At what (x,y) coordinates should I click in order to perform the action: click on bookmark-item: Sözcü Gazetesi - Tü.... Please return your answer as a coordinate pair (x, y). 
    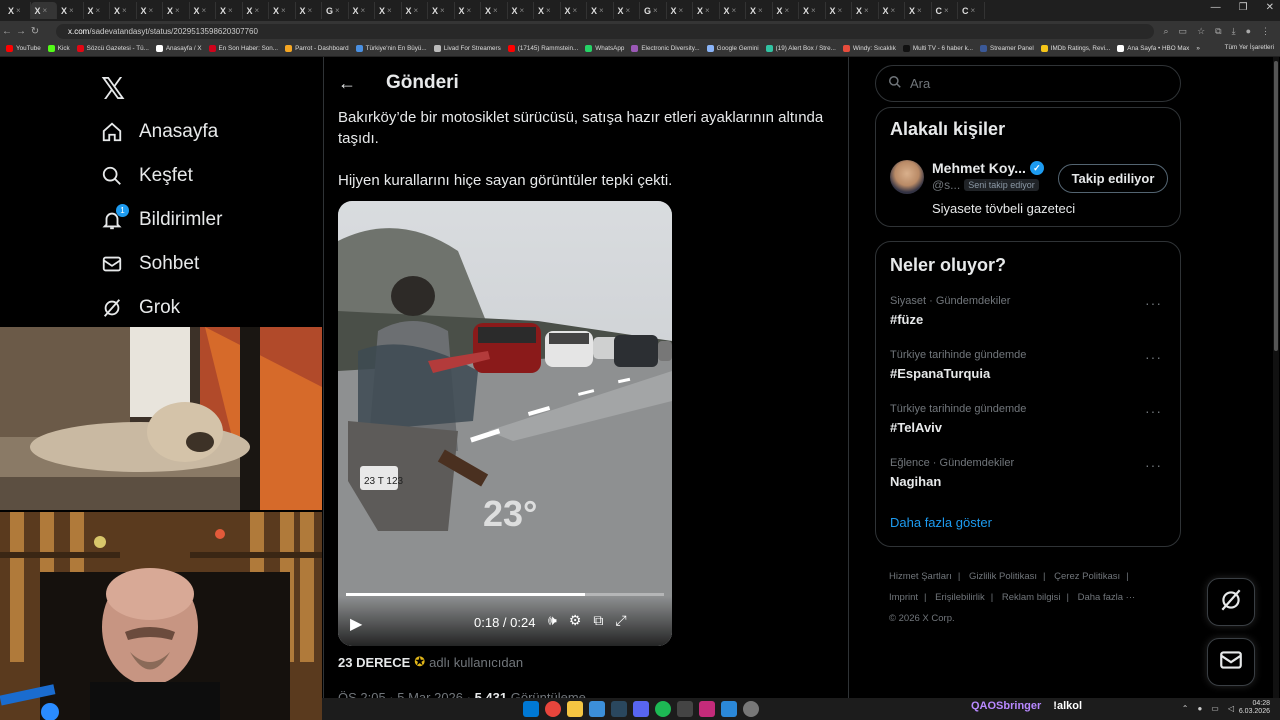
    Looking at the image, I should click on (112, 48).